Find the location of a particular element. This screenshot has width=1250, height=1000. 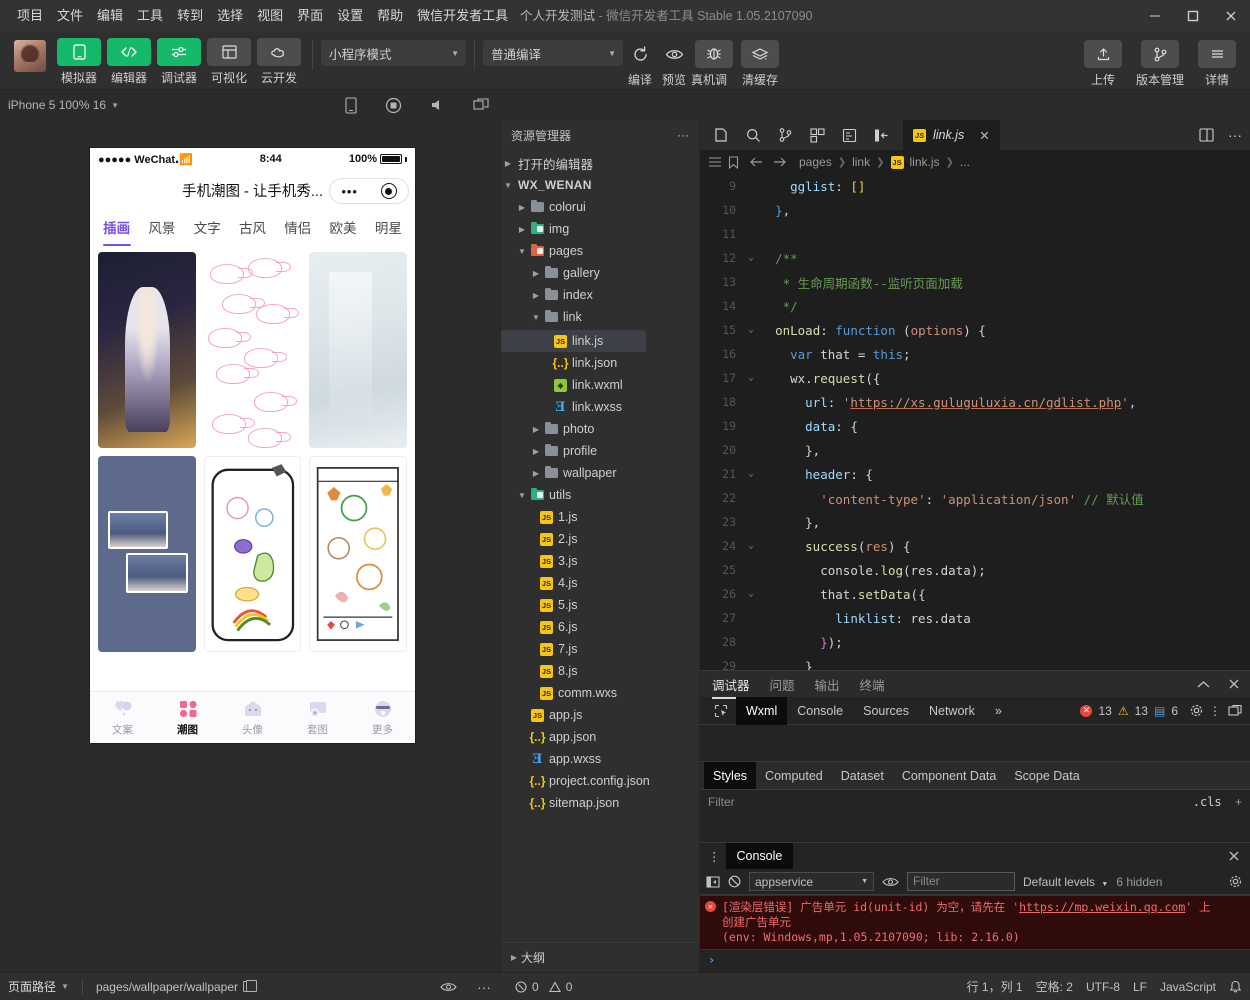

menu-item-devtools: 微信开发者工具 is located at coordinates (462, 16).